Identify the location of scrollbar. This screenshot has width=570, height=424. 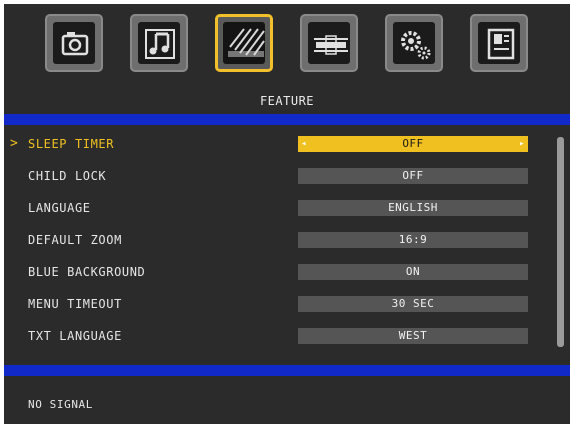
(560, 242).